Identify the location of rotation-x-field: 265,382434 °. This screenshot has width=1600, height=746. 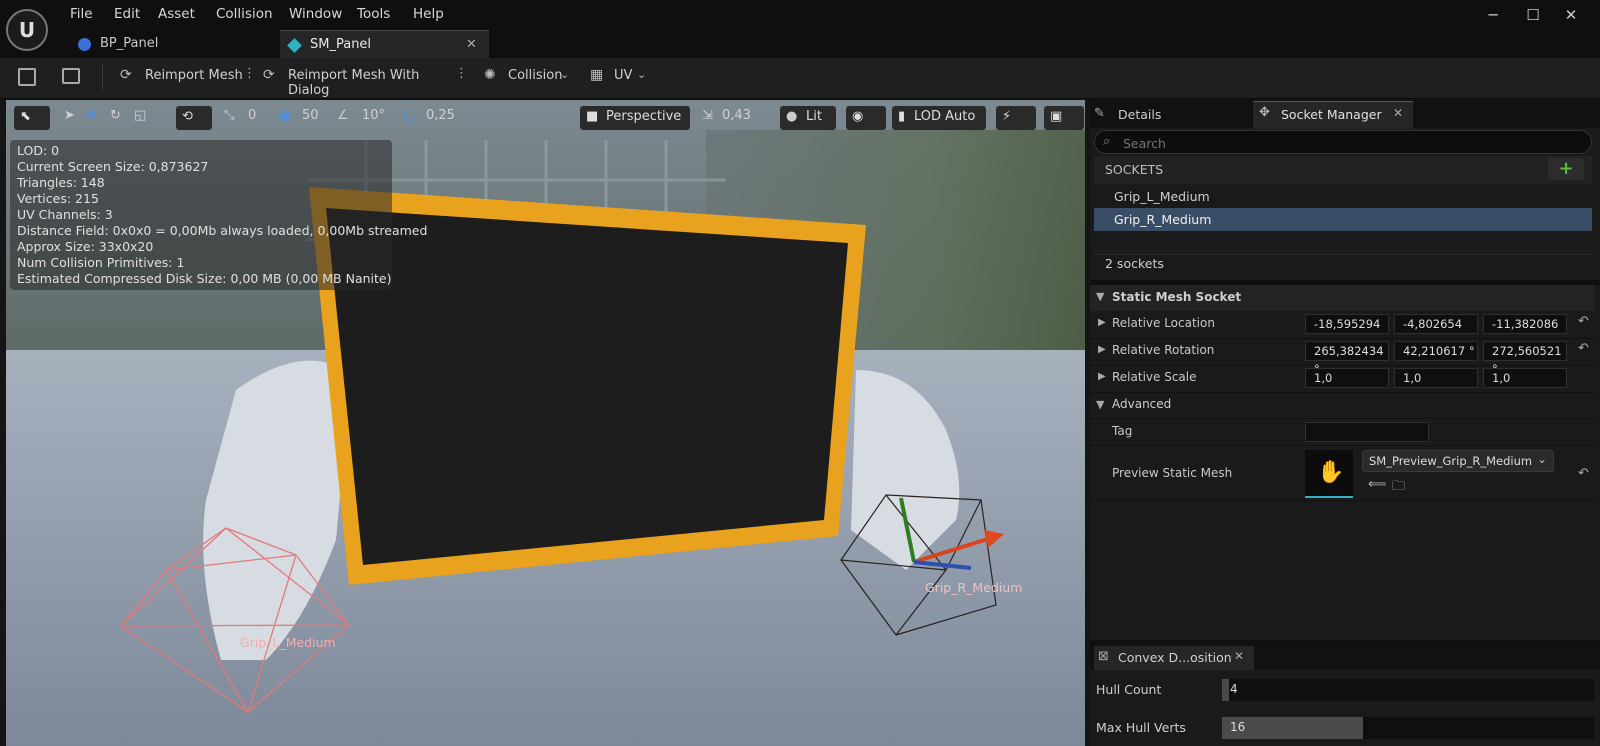
(1347, 358).